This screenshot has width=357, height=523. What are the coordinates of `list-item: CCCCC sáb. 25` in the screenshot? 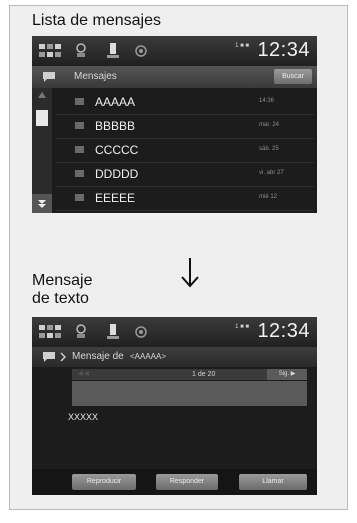 It's located at (185, 150).